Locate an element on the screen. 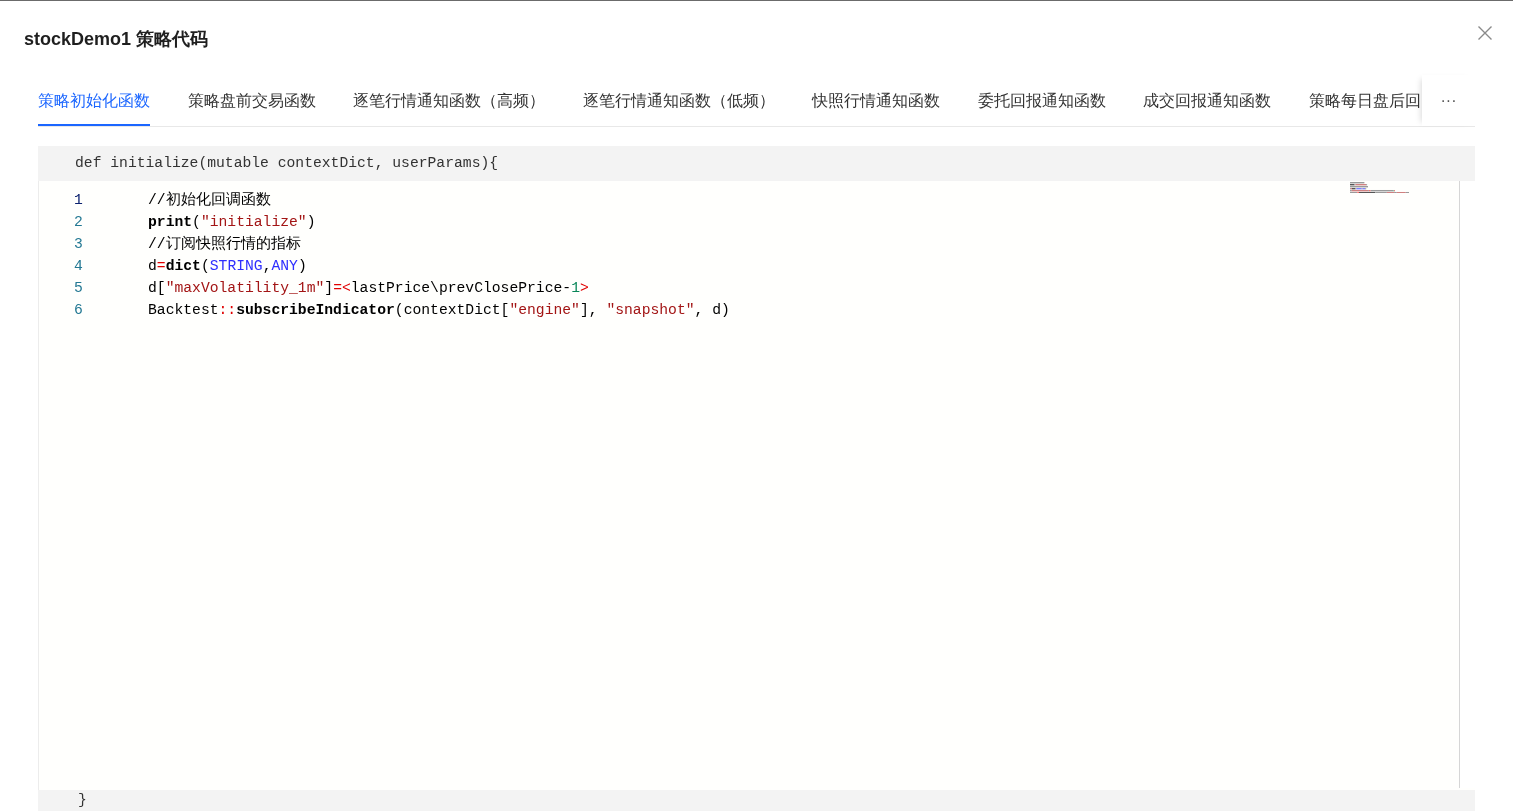 This screenshot has width=1513, height=811. line-number: 2 is located at coordinates (78, 222).